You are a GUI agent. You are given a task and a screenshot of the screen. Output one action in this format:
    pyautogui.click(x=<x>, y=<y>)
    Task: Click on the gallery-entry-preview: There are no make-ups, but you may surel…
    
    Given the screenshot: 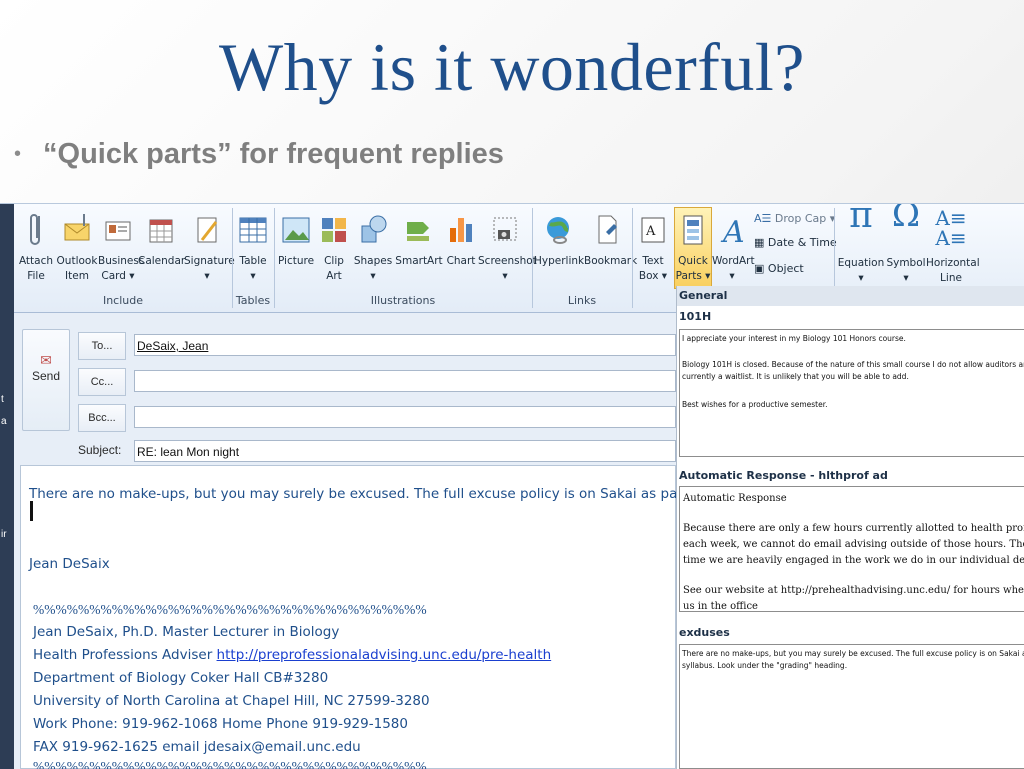 What is the action you would take?
    pyautogui.click(x=851, y=706)
    